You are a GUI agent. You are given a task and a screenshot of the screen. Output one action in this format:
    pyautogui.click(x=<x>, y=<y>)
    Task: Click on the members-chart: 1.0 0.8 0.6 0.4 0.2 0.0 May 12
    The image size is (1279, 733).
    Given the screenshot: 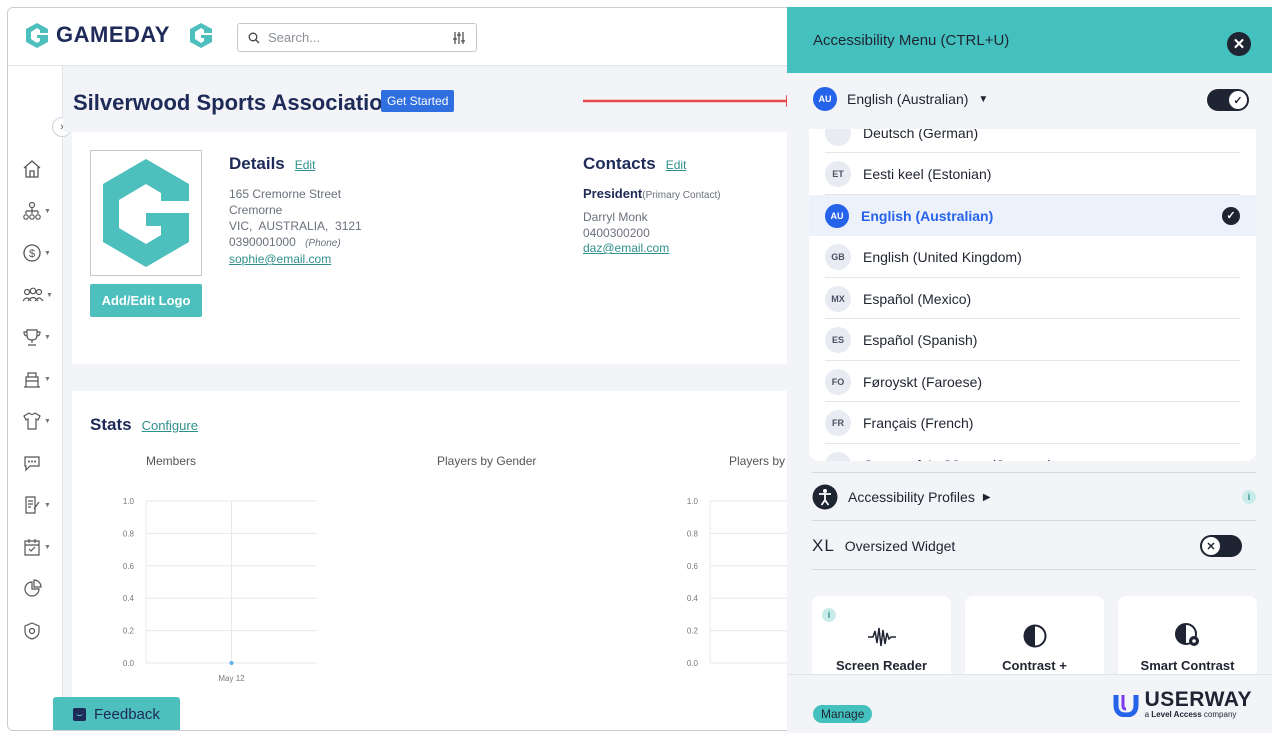 What is the action you would take?
    pyautogui.click(x=220, y=590)
    